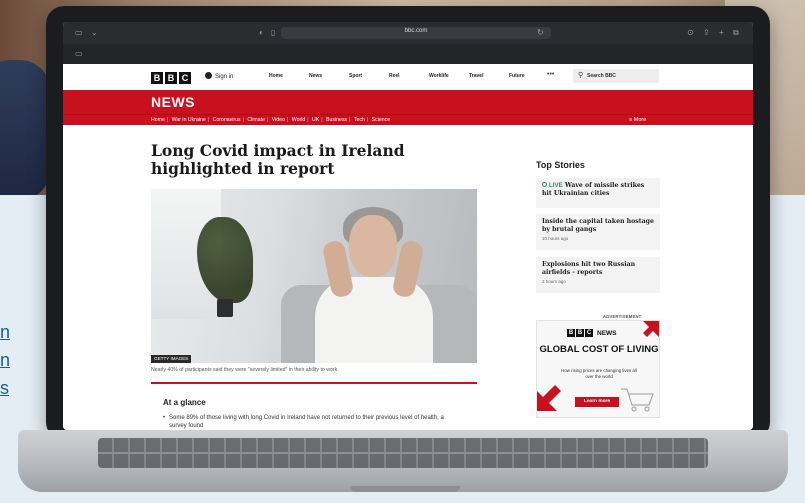  What do you see at coordinates (489, 76) in the screenshot?
I see `nav-item-travel: Travel` at bounding box center [489, 76].